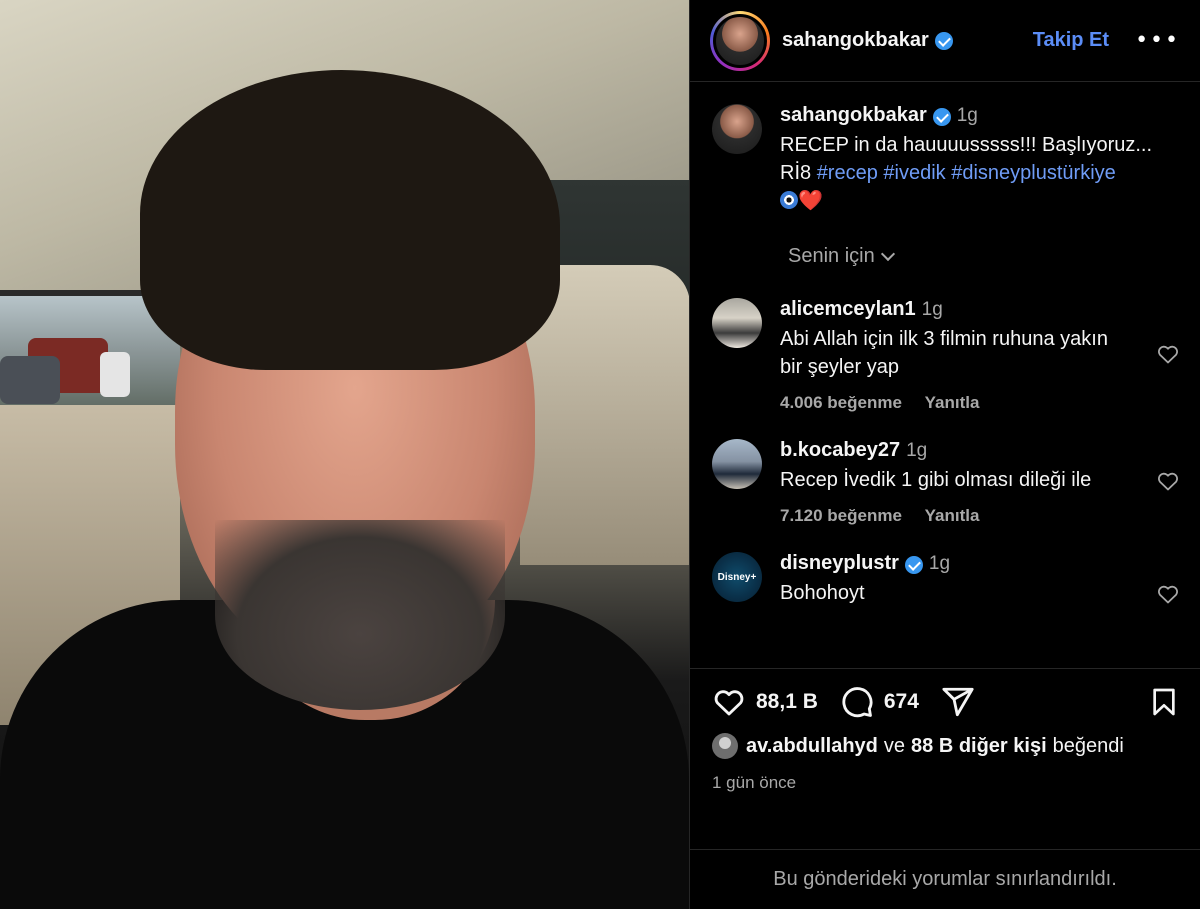  Describe the element at coordinates (946, 579) in the screenshot. I see `comment-item: Disney+ disneyplustr 1g Bohohoyt` at that location.